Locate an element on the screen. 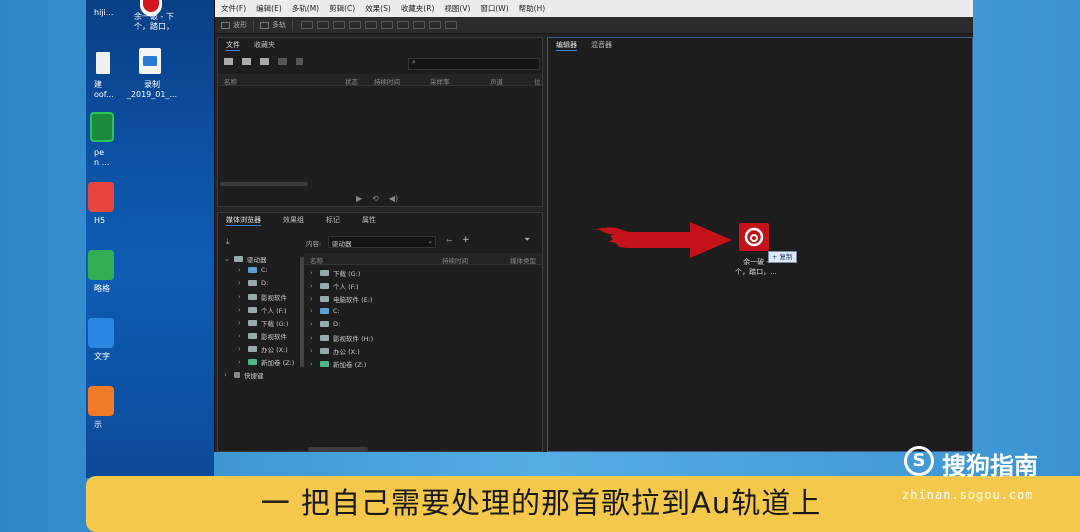 The height and width of the screenshot is (532, 1080). col-bits: 位 is located at coordinates (537, 81).